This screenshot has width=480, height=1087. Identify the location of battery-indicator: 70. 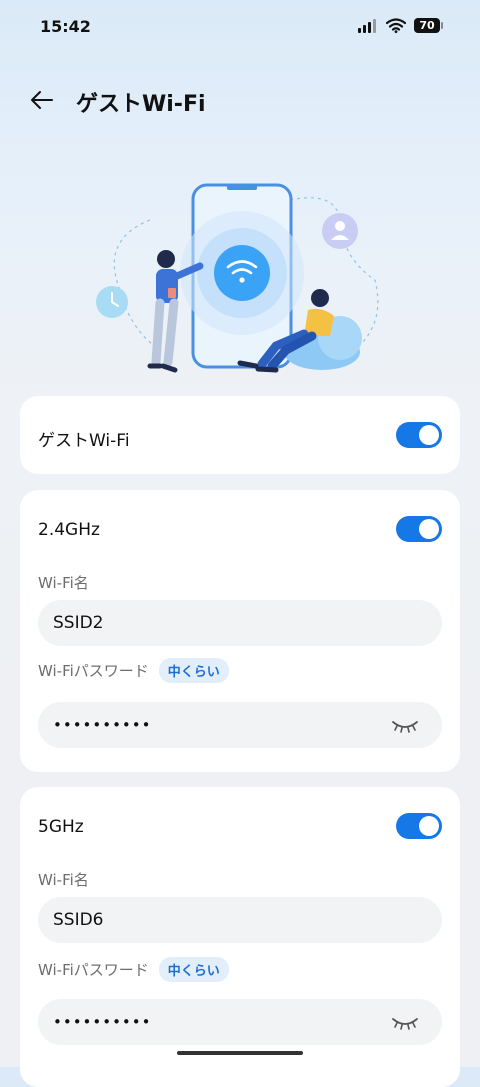
(428, 25).